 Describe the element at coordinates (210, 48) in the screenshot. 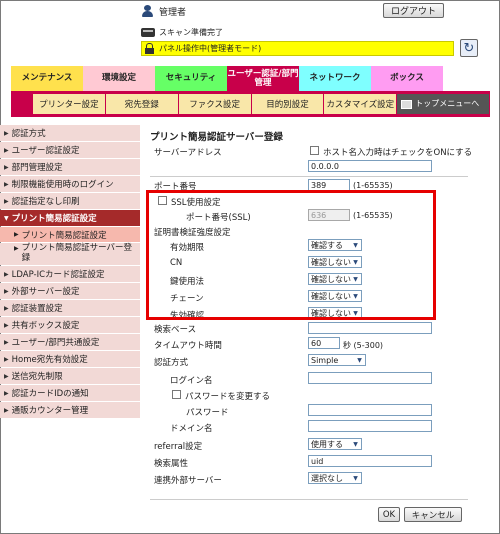

I see `panel-status-text: パネル操作中(管理者モード)` at that location.